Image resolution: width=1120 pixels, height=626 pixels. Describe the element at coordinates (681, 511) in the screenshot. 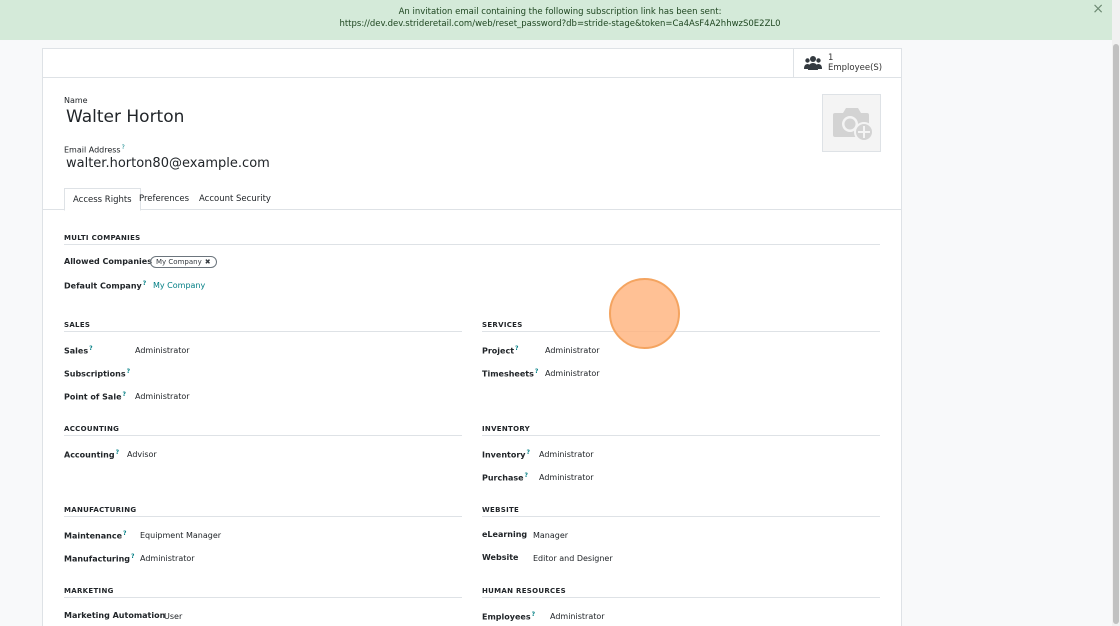

I see `section-website: WEBSITE` at that location.